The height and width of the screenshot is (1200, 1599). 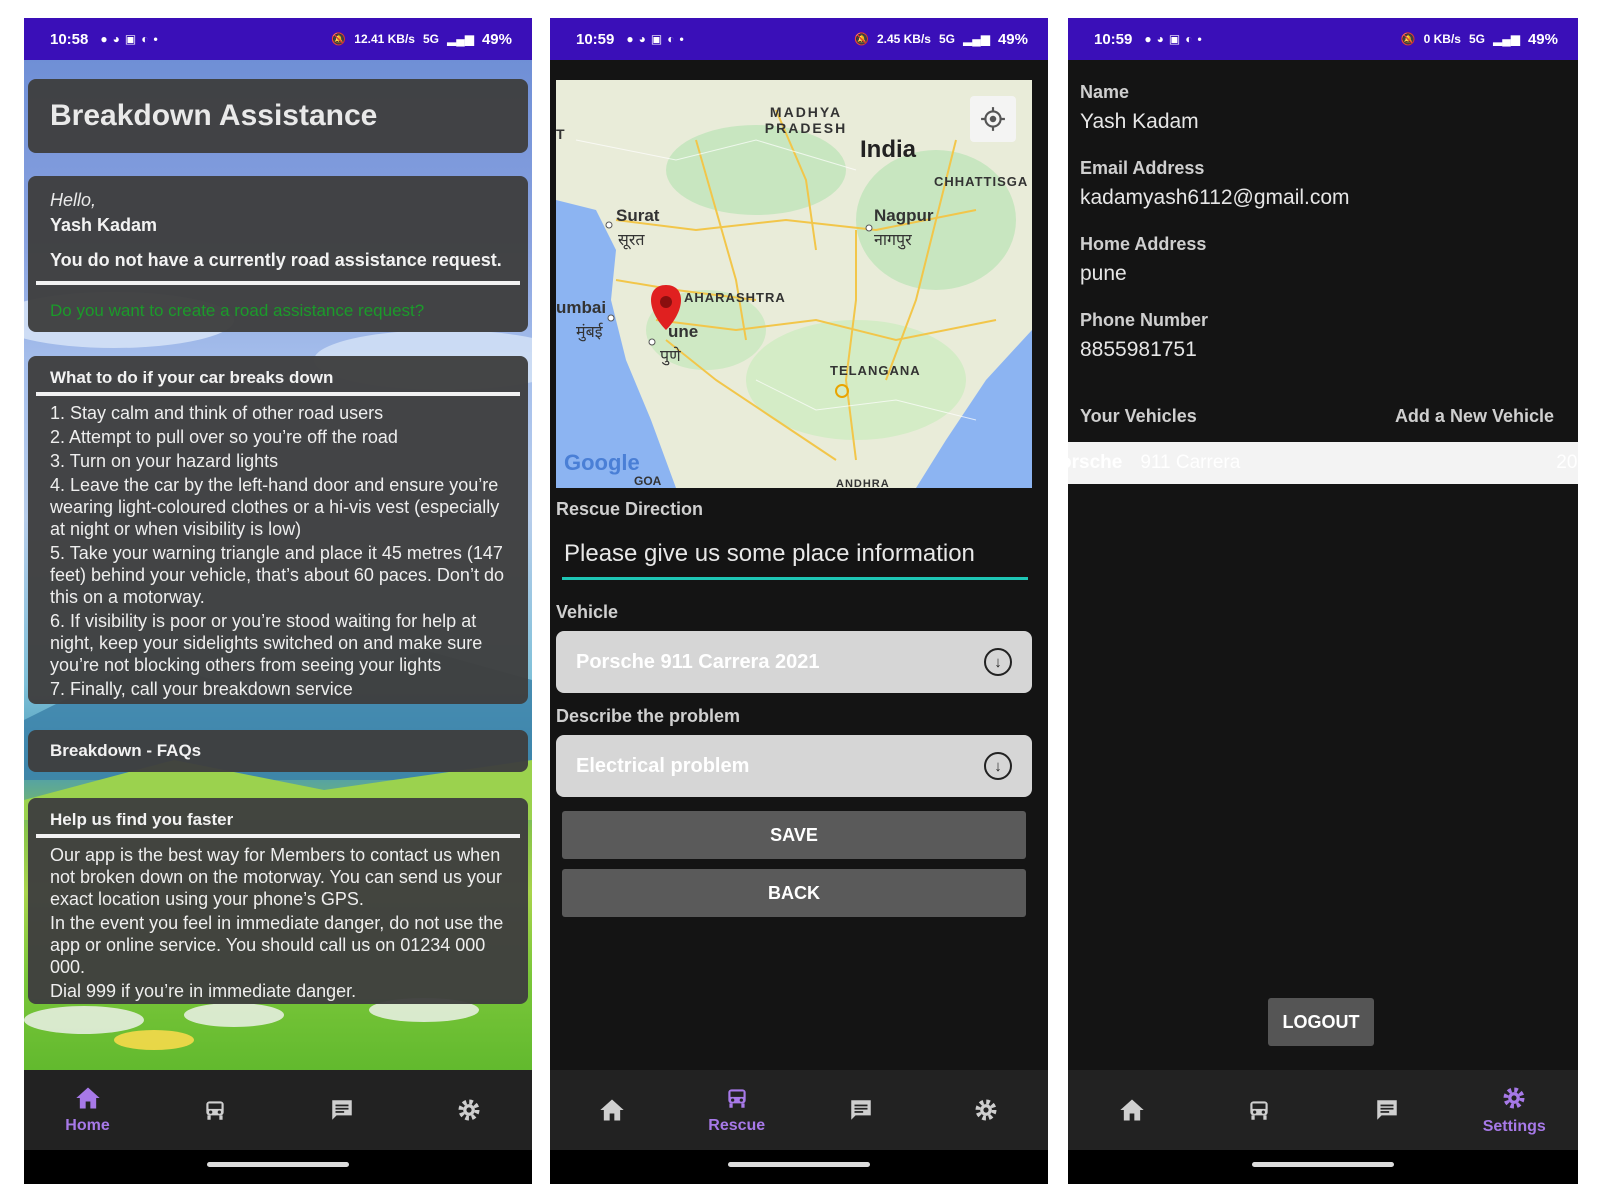 I want to click on bottom-navigation: Rescue, so click(x=799, y=1110).